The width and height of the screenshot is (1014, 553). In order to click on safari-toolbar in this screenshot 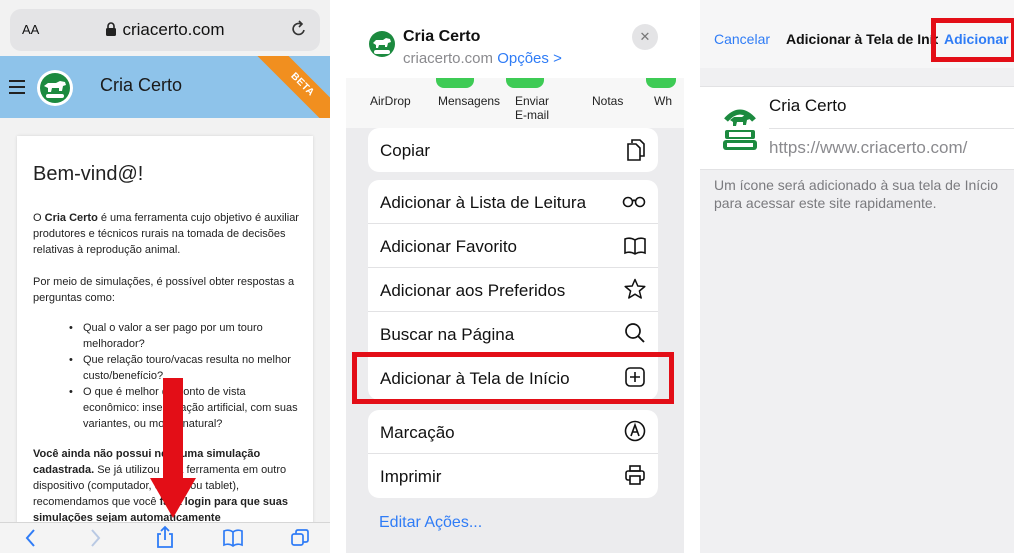, I will do `click(165, 537)`.